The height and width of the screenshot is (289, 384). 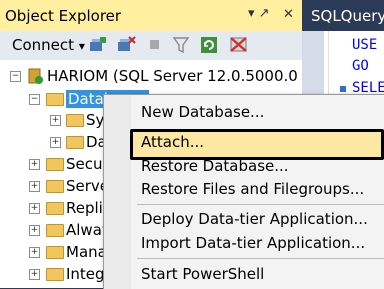 I want to click on tree-node-database: + Da, so click(x=55, y=142).